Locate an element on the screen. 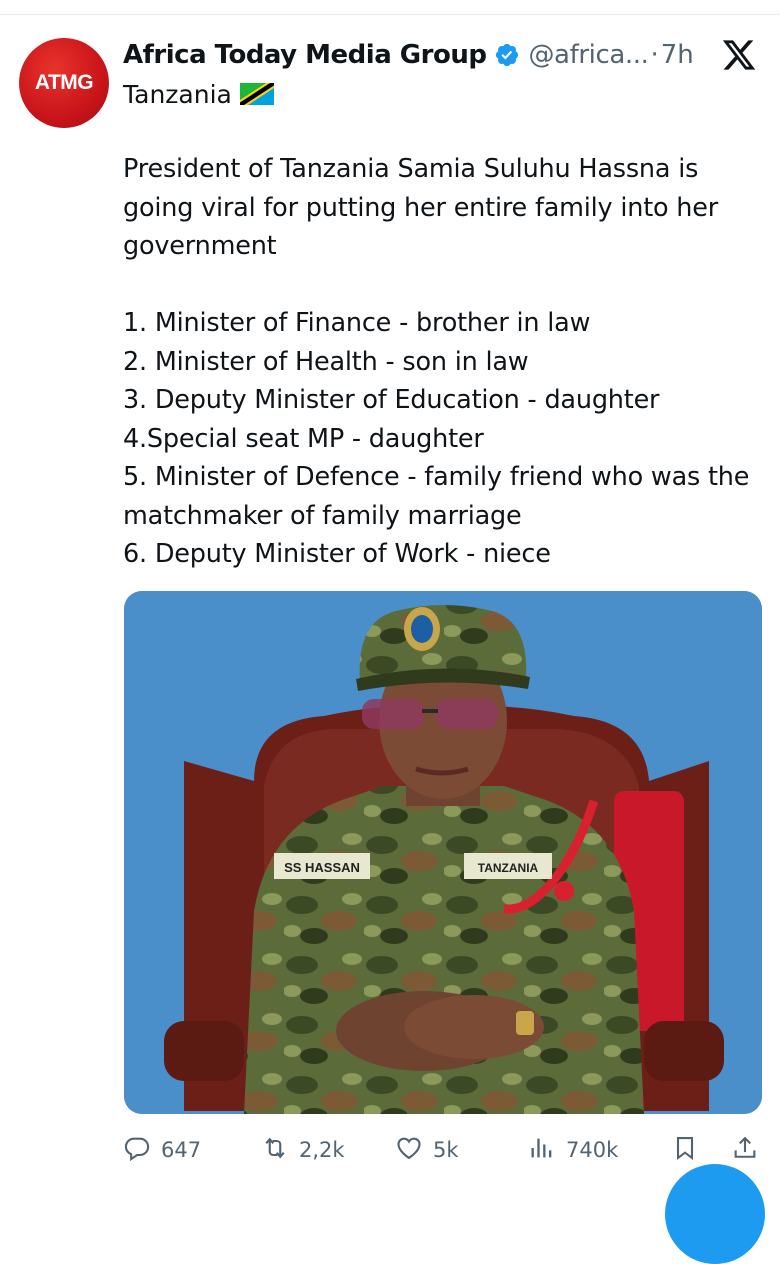 The image size is (780, 1264). name-tape: SS HASSAN is located at coordinates (322, 867).